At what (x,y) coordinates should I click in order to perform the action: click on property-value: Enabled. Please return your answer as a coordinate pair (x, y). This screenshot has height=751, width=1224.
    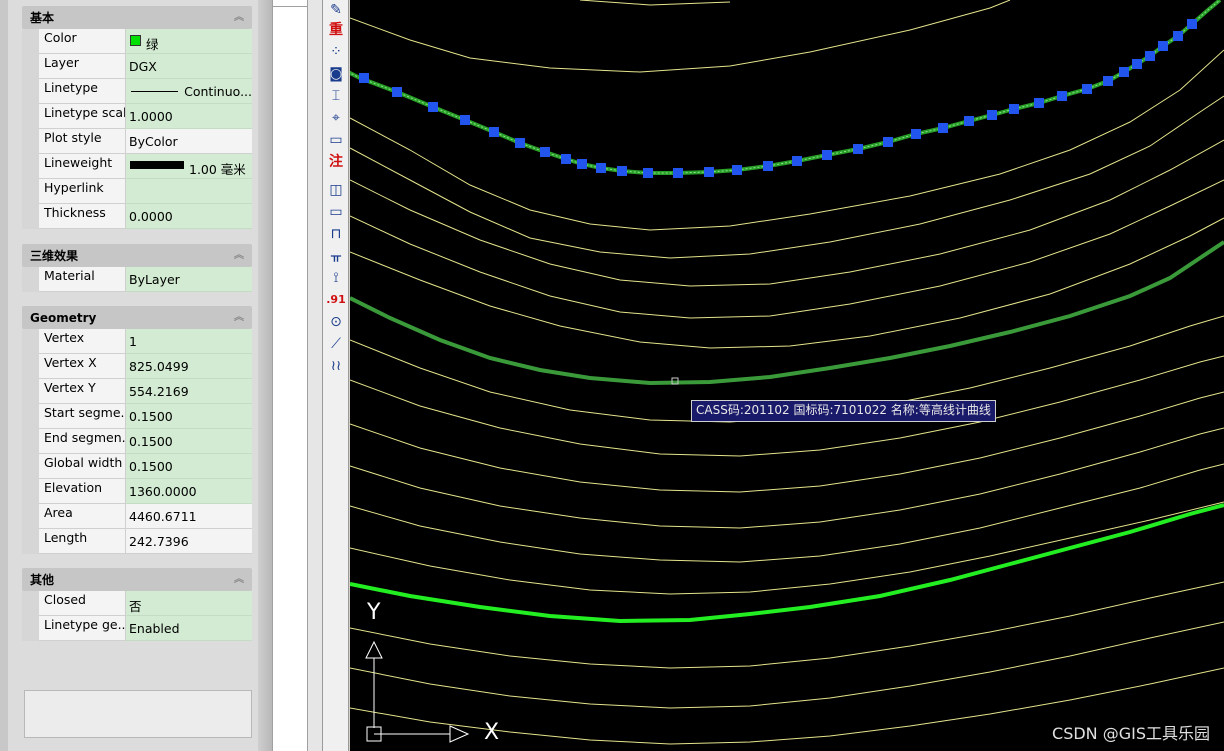
    Looking at the image, I should click on (189, 628).